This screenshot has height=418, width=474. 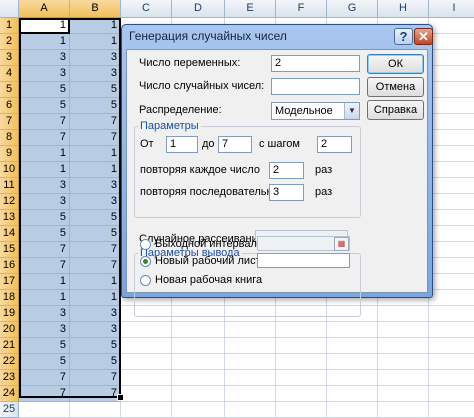 What do you see at coordinates (451, 378) in the screenshot?
I see `cell-i23` at bounding box center [451, 378].